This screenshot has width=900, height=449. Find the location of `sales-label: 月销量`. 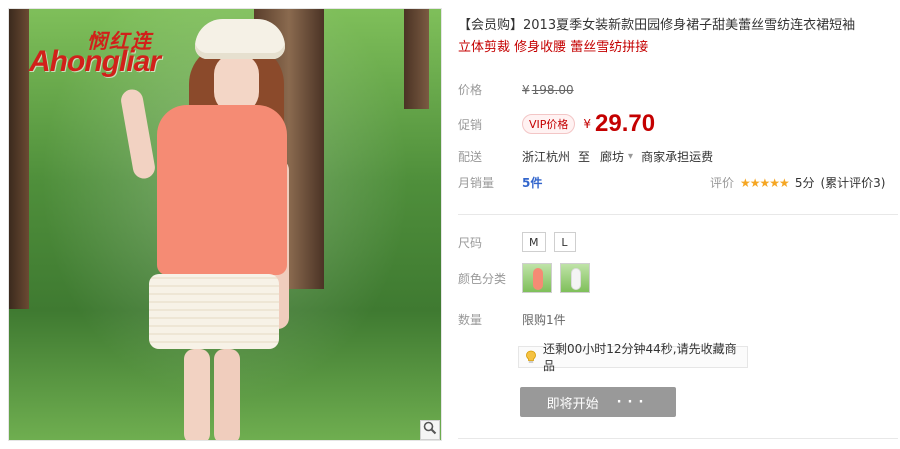

sales-label: 月销量 is located at coordinates (476, 183).